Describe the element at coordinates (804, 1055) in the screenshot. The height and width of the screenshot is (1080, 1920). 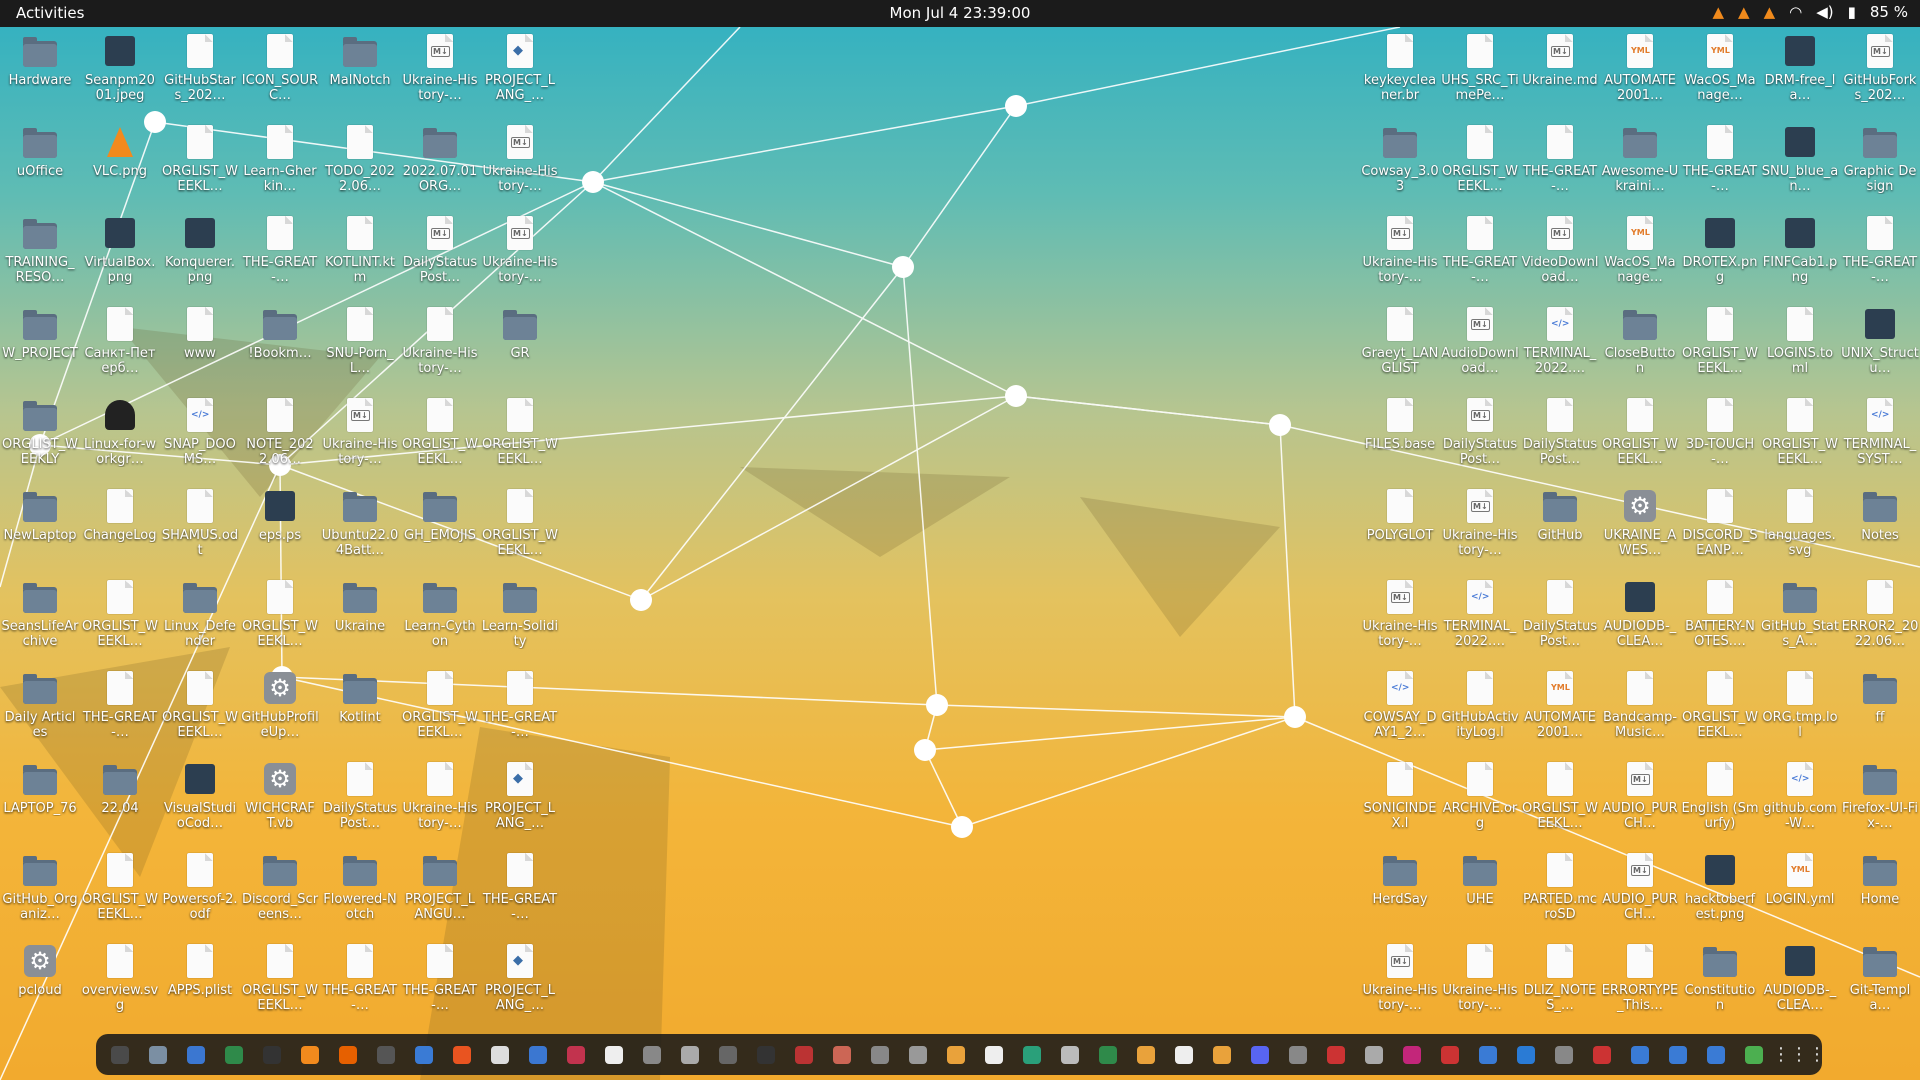
I see `dock-game-icon` at that location.